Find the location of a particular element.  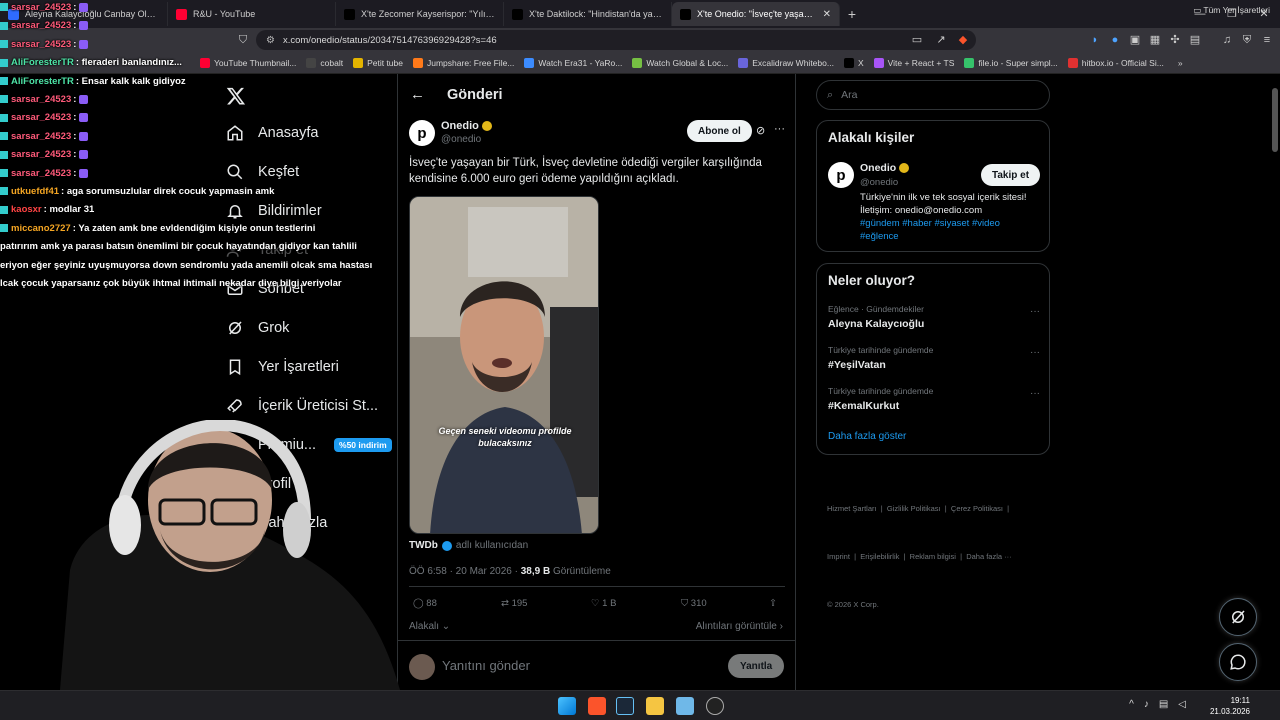

messages-float-button is located at coordinates (1238, 662).